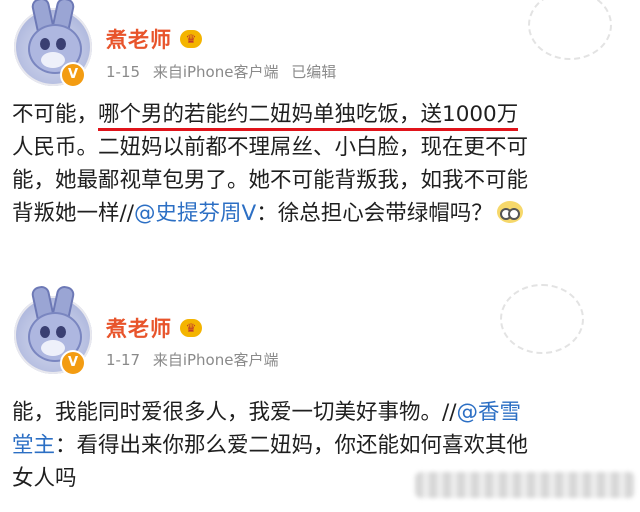  I want to click on mention-link: @史提芬周V, so click(195, 213).